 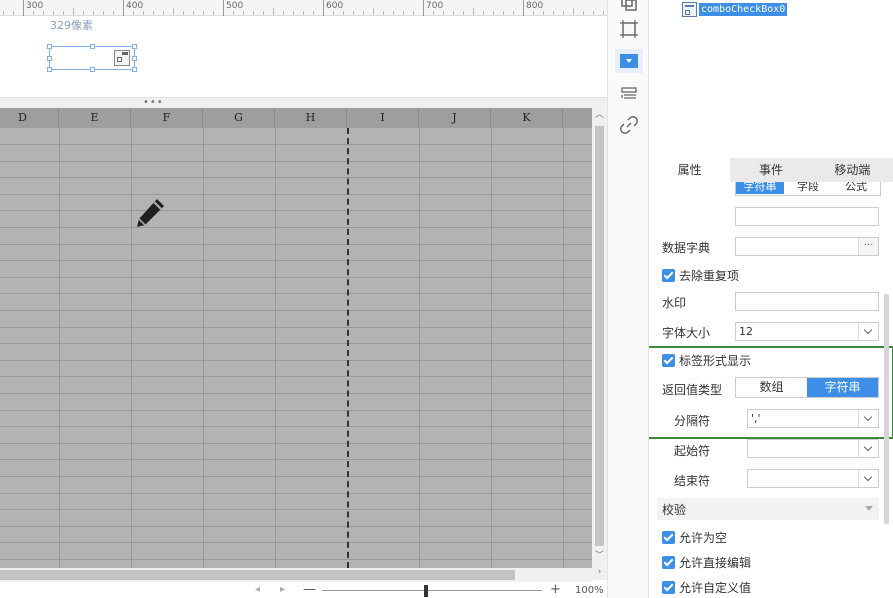 What do you see at coordinates (694, 537) in the screenshot?
I see `allow-empty-checkbox-row: 允许为空` at bounding box center [694, 537].